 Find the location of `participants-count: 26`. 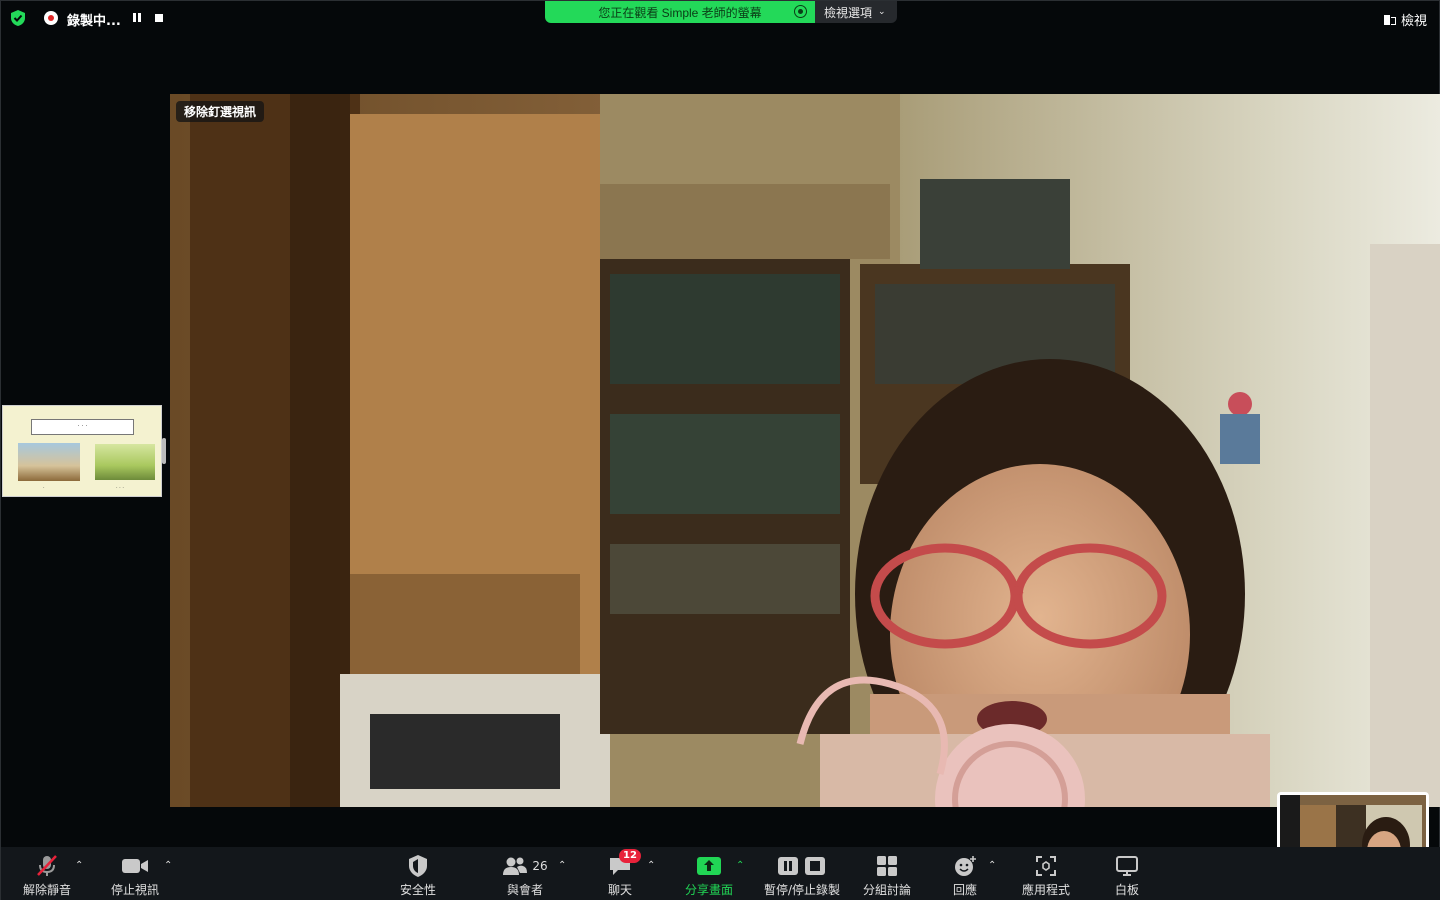

participants-count: 26 is located at coordinates (540, 866).